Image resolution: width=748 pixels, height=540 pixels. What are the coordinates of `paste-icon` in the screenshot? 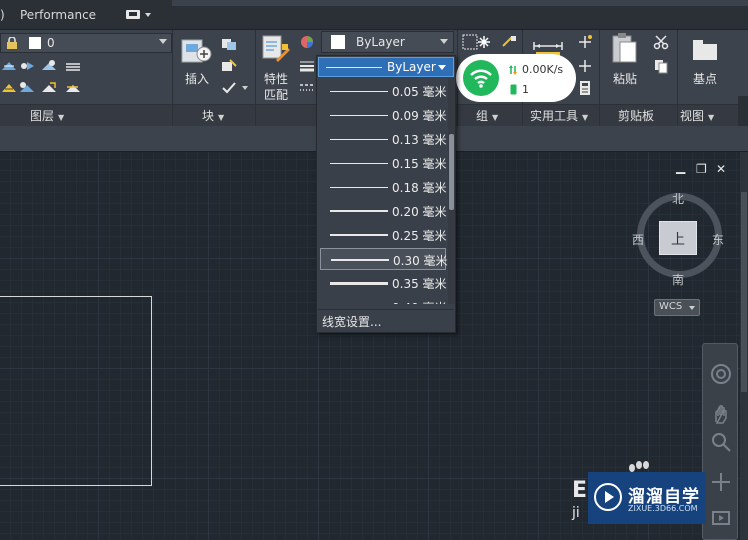 It's located at (625, 49).